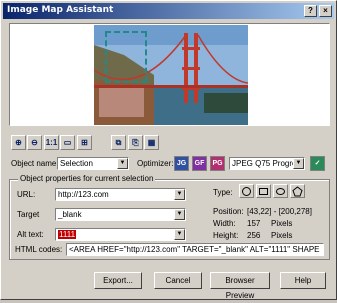 The width and height of the screenshot is (337, 303). Describe the element at coordinates (224, 223) in the screenshot. I see `width-label: Width:` at that location.